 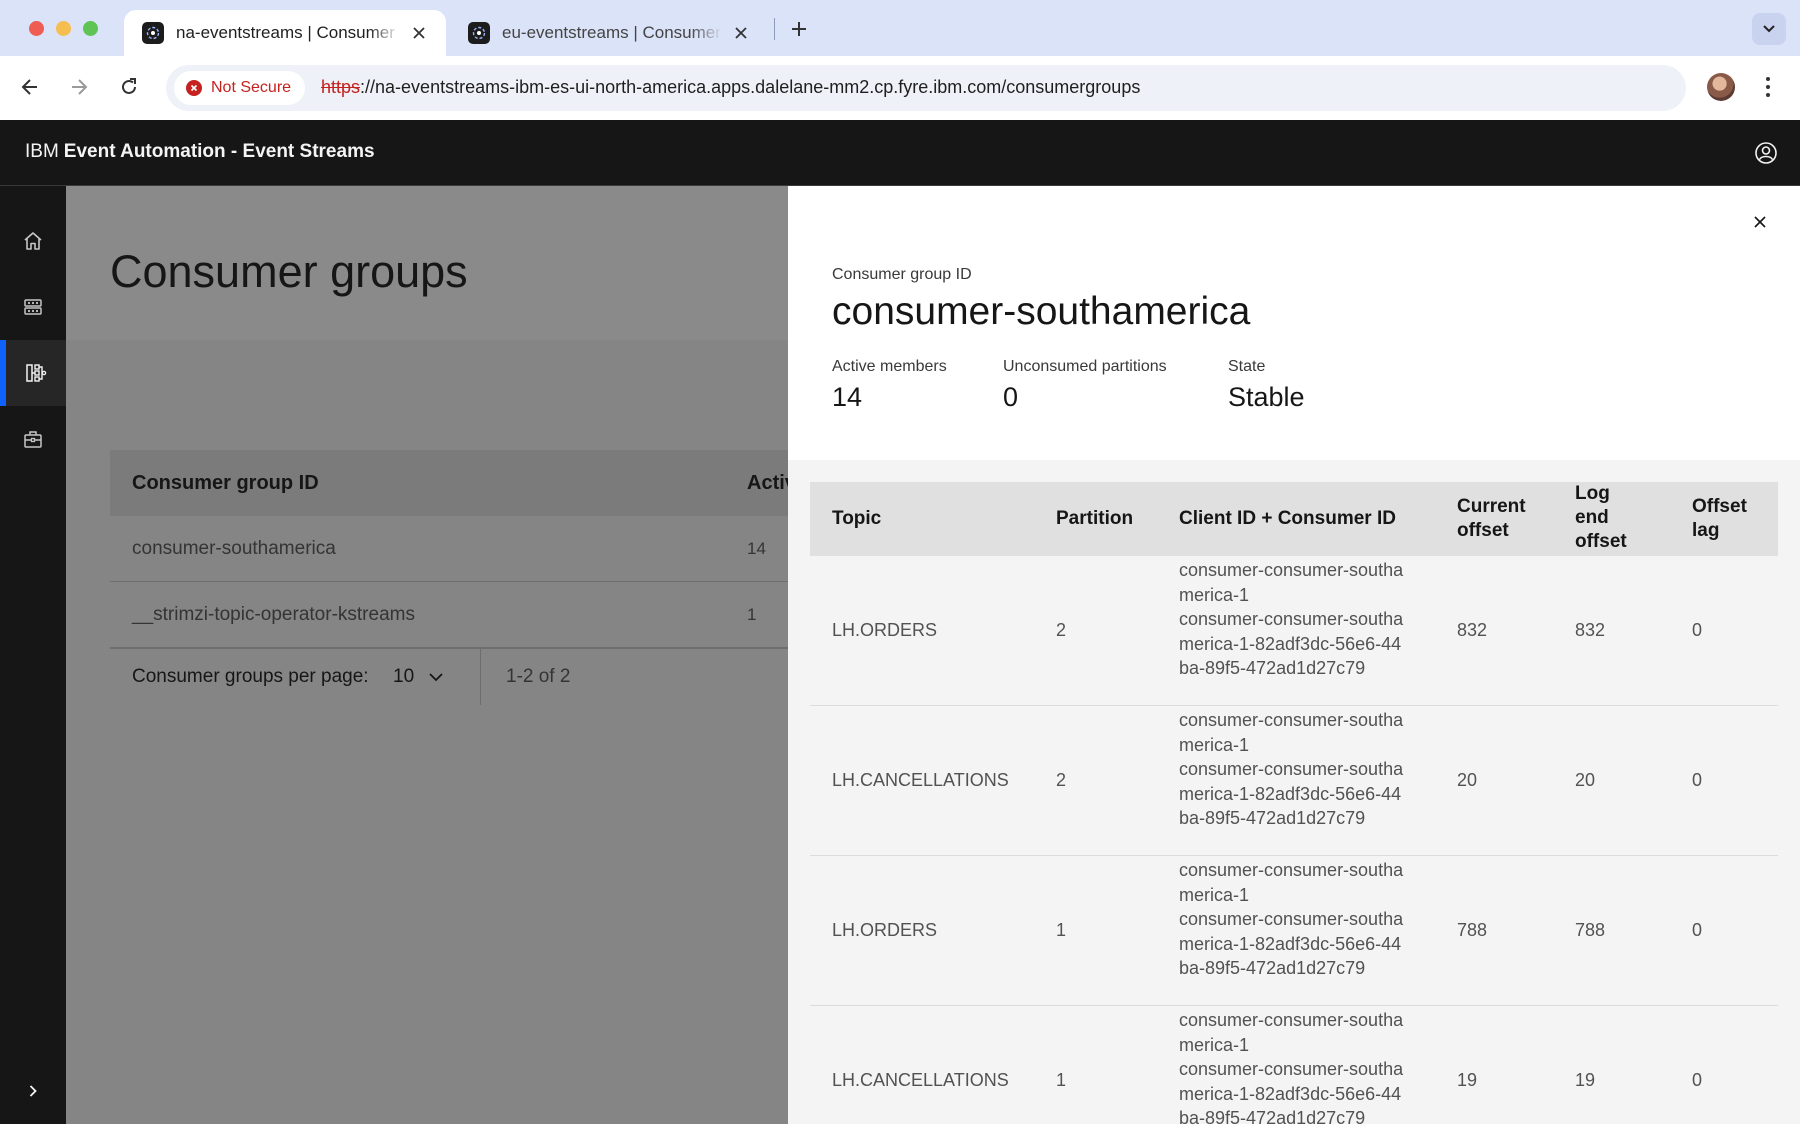 What do you see at coordinates (1247, 366) in the screenshot?
I see `stat-label: State` at bounding box center [1247, 366].